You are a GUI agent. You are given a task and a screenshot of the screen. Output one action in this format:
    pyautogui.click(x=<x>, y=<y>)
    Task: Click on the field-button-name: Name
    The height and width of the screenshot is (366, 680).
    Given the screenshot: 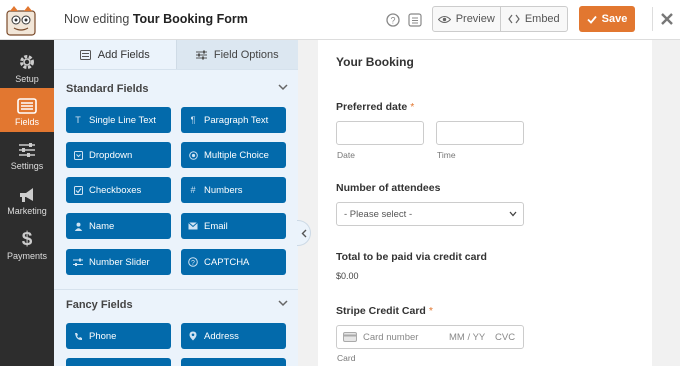 What is the action you would take?
    pyautogui.click(x=118, y=226)
    